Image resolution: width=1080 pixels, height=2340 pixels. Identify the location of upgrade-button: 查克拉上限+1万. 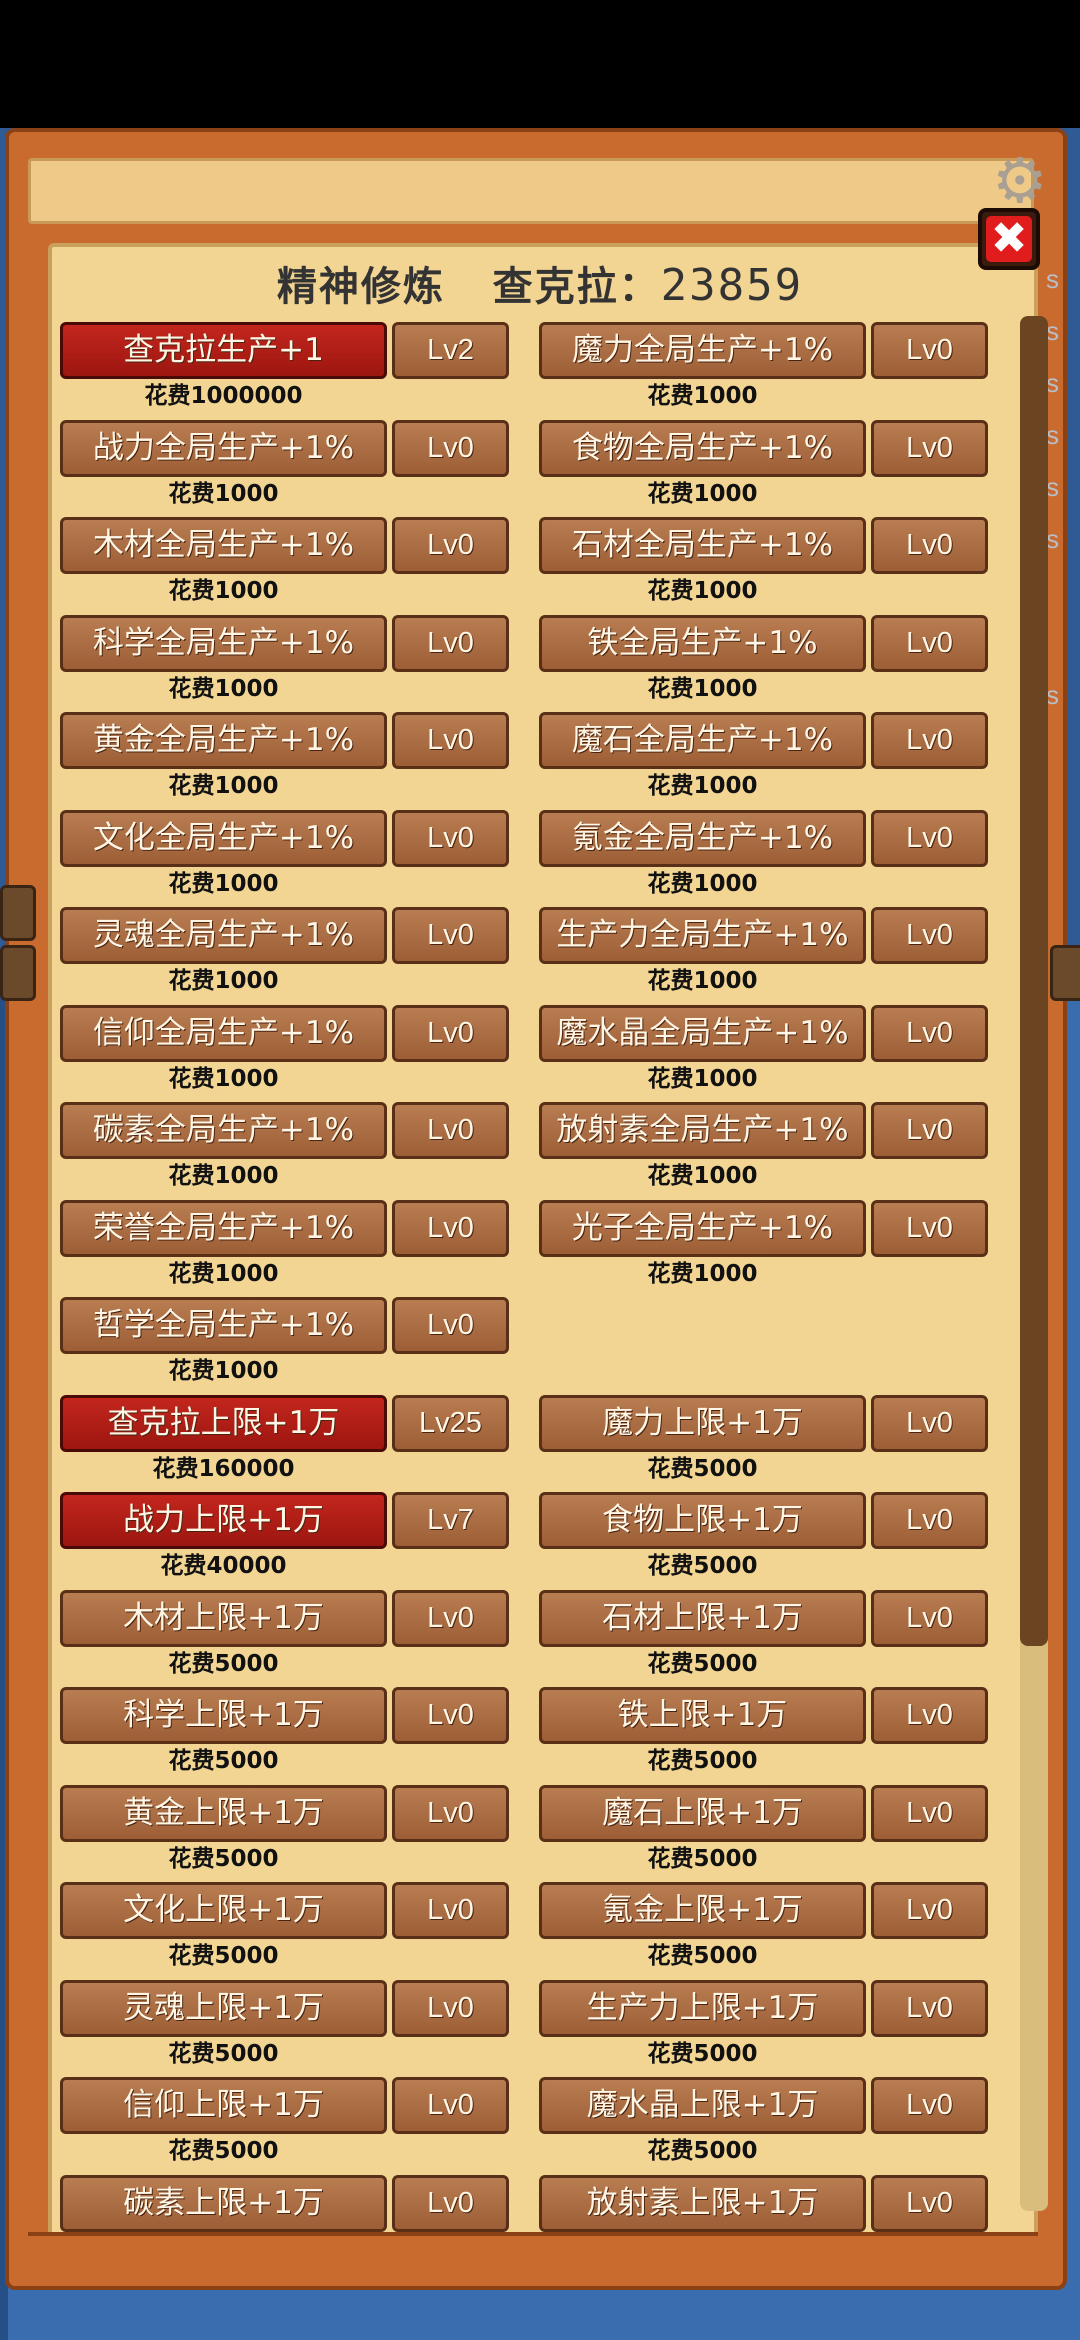
(223, 1423).